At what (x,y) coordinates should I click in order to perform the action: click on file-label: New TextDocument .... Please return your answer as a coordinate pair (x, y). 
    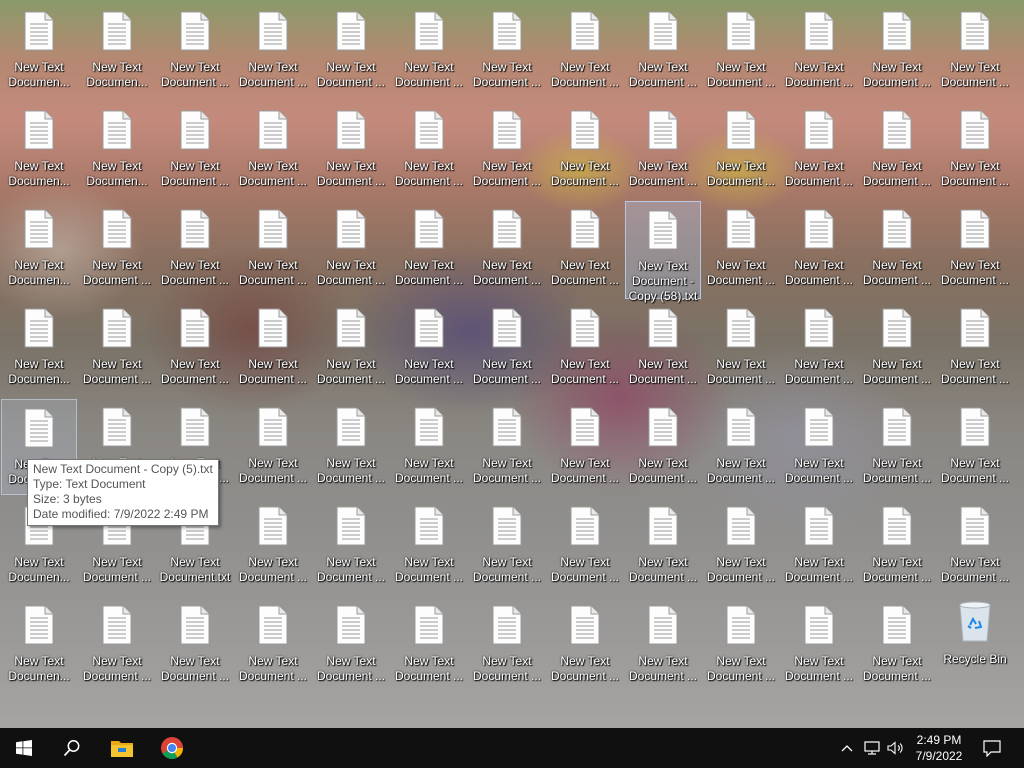
    Looking at the image, I should click on (585, 669).